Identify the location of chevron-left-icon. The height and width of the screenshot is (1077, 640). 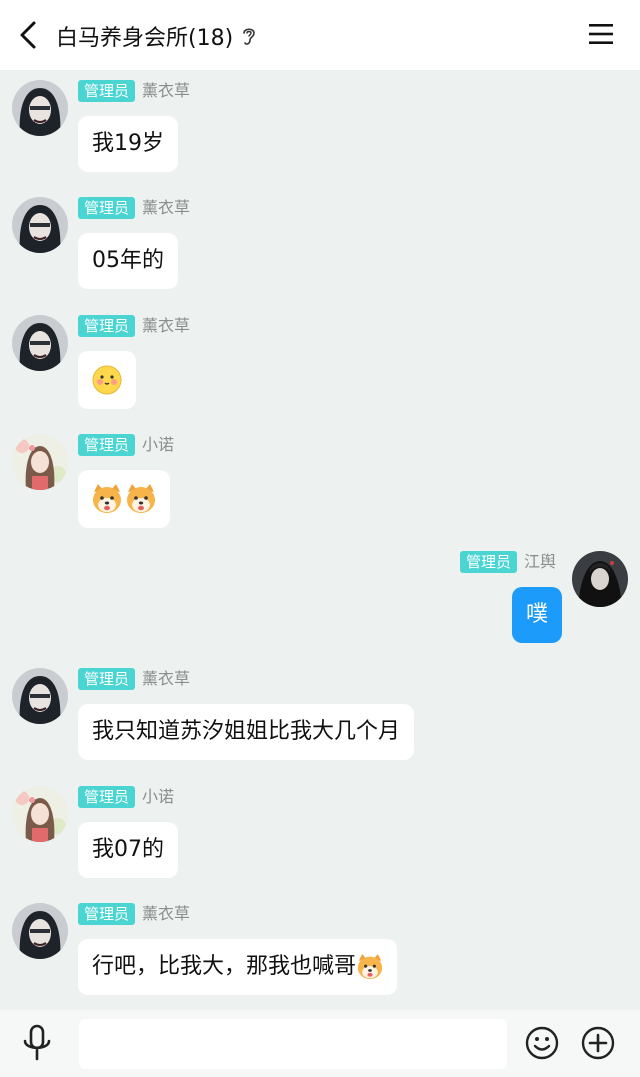
(28, 35).